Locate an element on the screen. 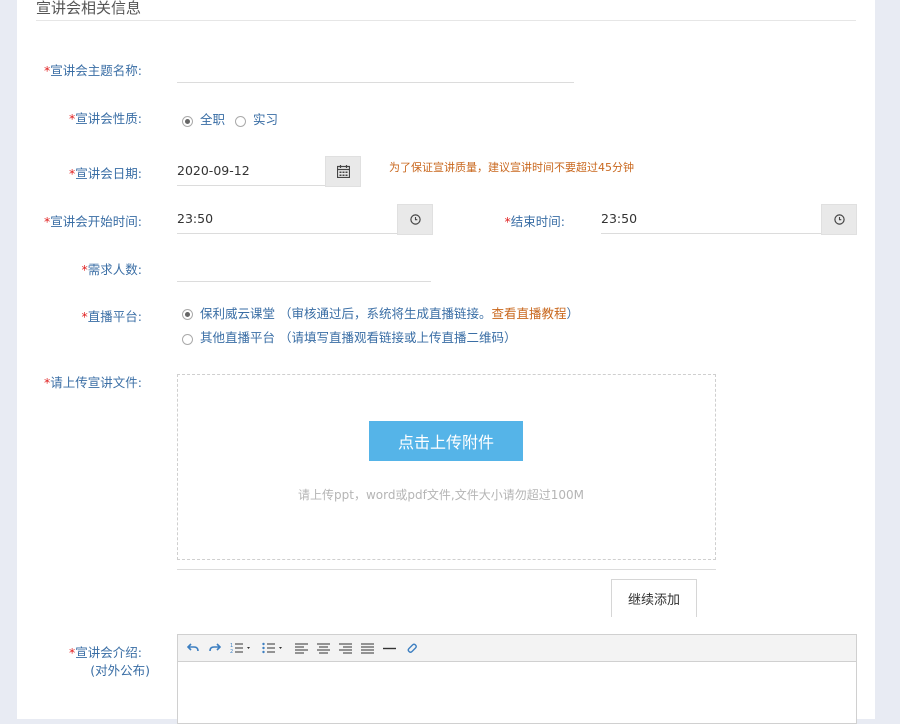  start-time-input: 23:50 is located at coordinates (287, 219).